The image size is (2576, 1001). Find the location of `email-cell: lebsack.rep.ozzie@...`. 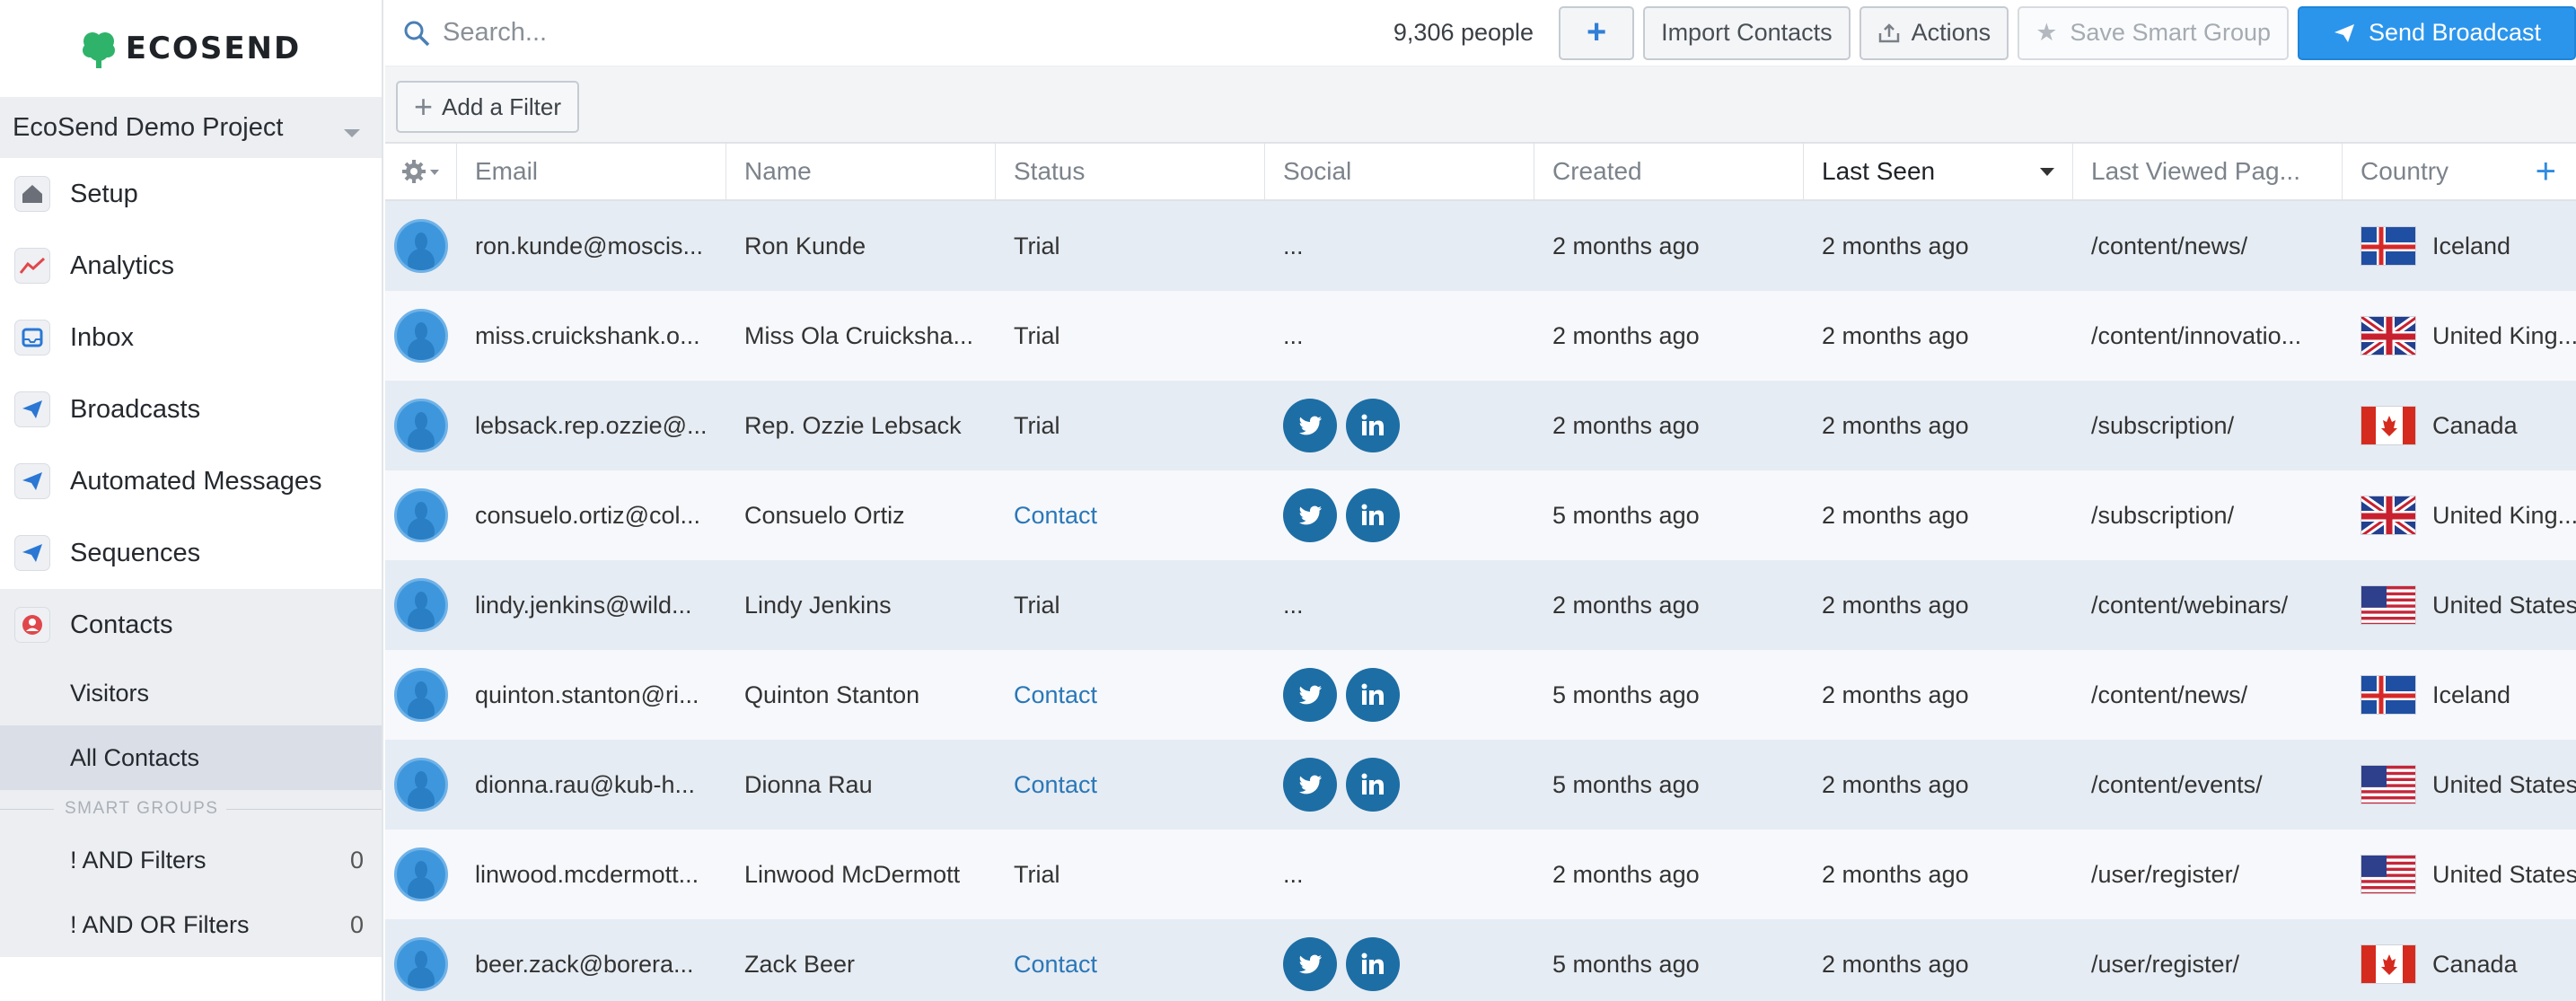

email-cell: lebsack.rep.ozzie@... is located at coordinates (592, 425).